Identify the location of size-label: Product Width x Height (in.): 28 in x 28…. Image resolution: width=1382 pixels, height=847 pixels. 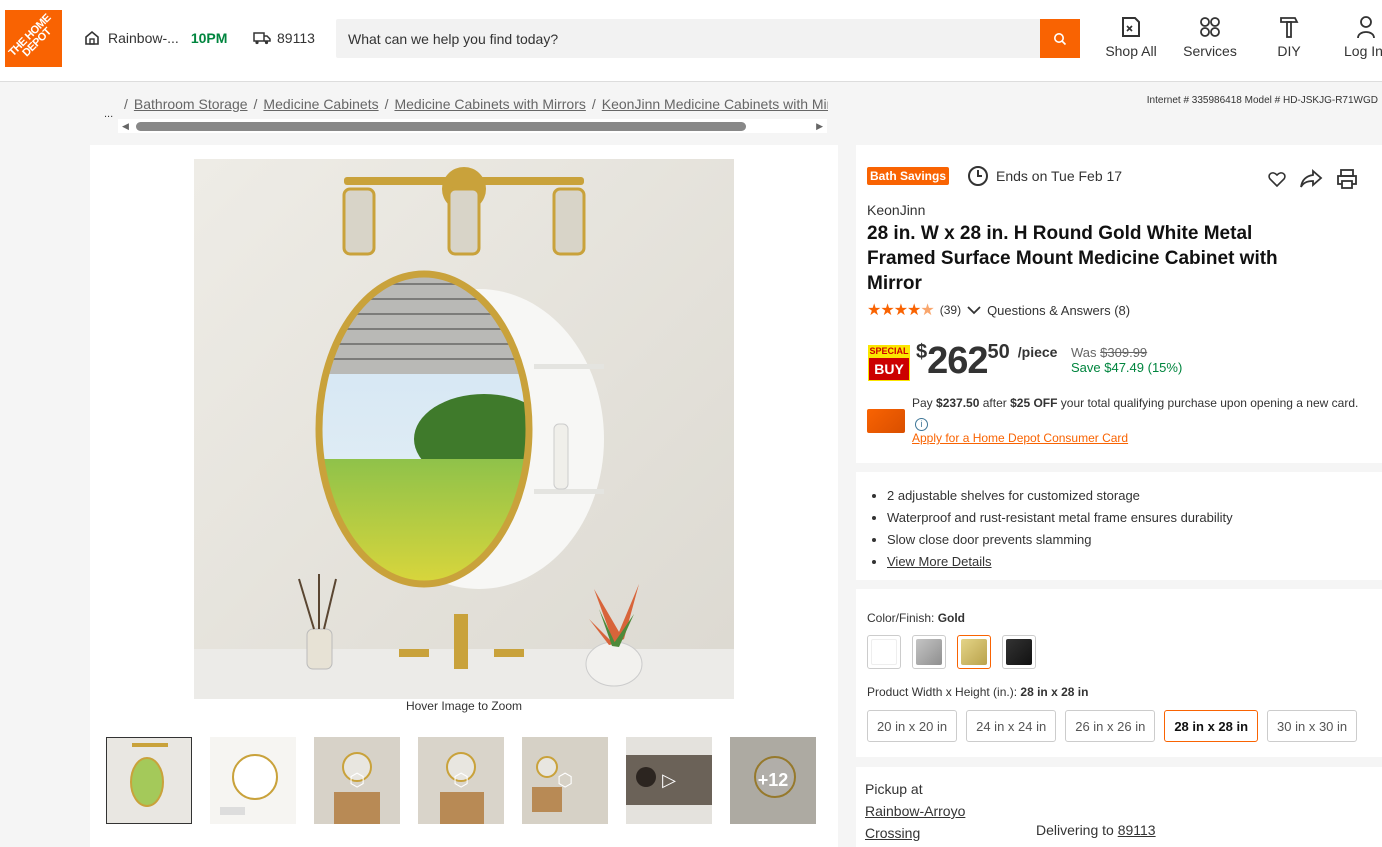
(978, 692).